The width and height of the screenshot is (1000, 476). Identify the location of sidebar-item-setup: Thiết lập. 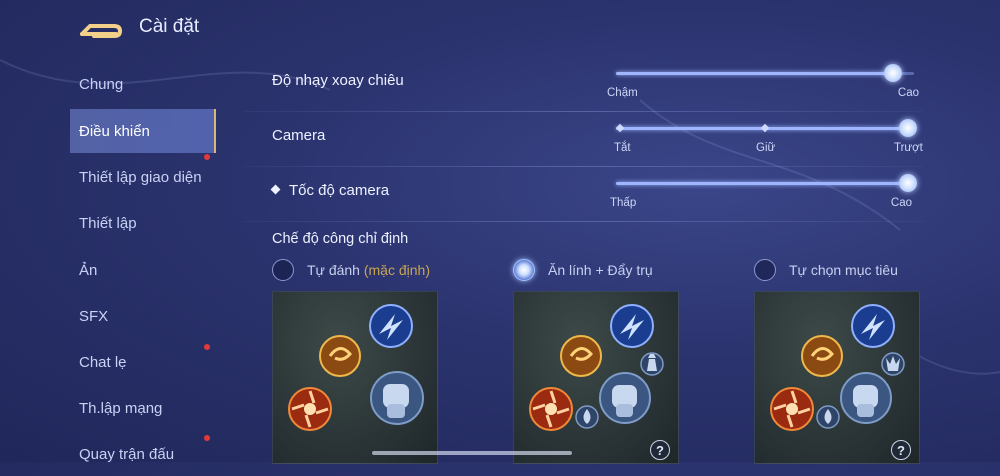
(143, 223).